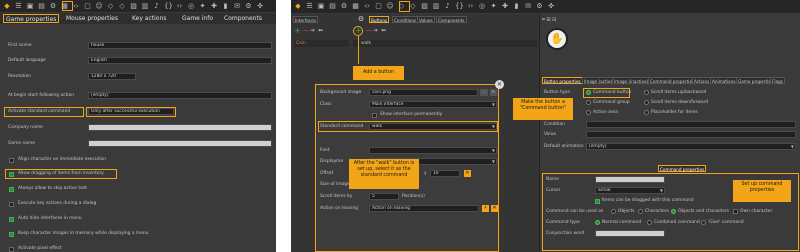 Image resolution: width=800 pixels, height=252 pixels. I want to click on begin-action-select: [empty], so click(180, 95).